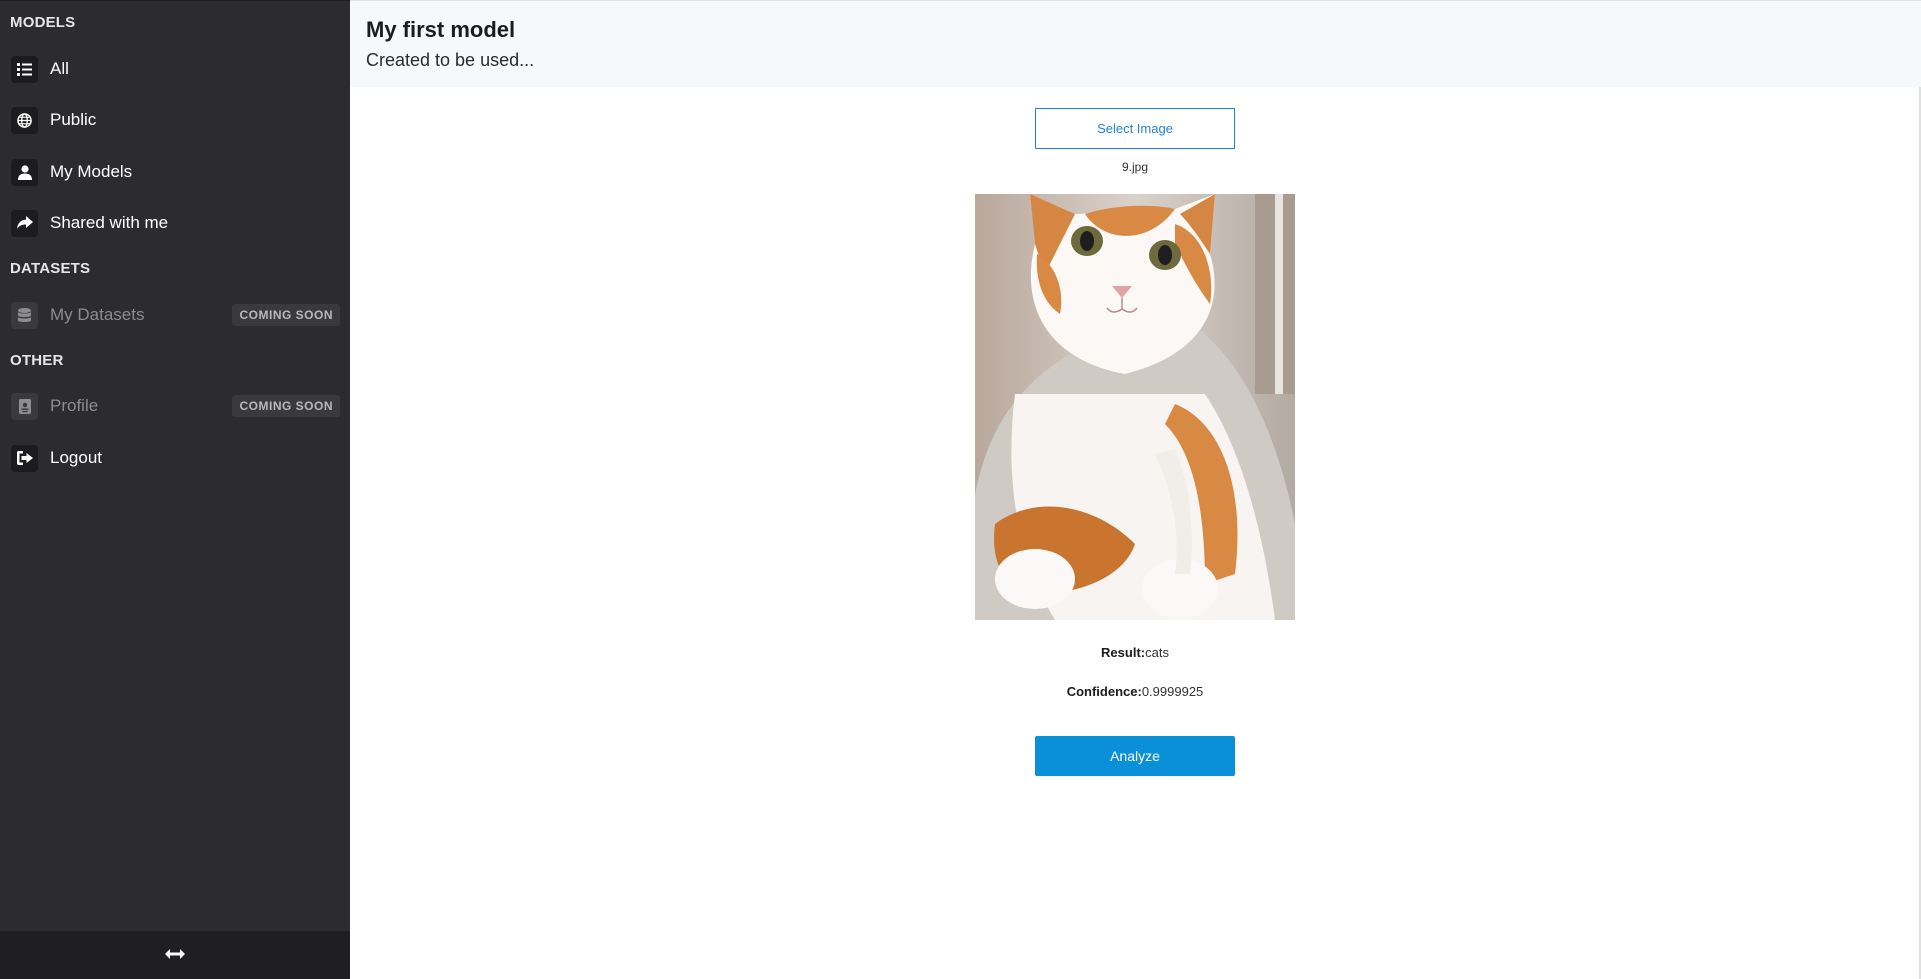  What do you see at coordinates (1172, 691) in the screenshot?
I see `confidence-value: 0.9999925` at bounding box center [1172, 691].